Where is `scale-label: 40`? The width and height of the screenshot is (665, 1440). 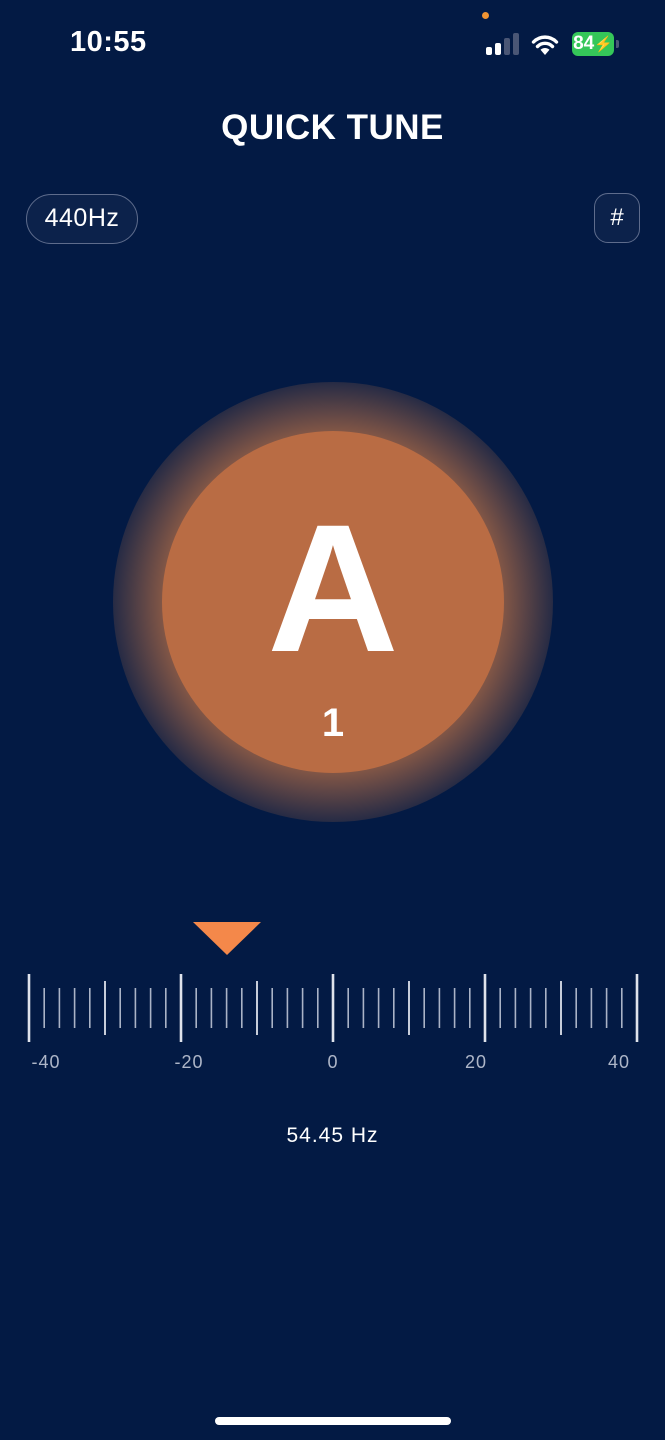
scale-label: 40 is located at coordinates (619, 1062).